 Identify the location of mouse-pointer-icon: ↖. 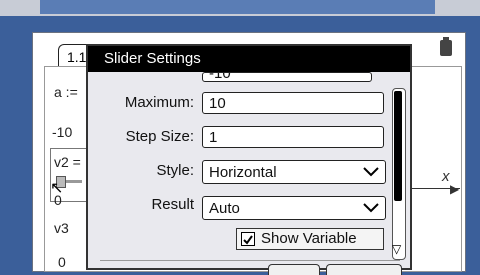
(57, 188).